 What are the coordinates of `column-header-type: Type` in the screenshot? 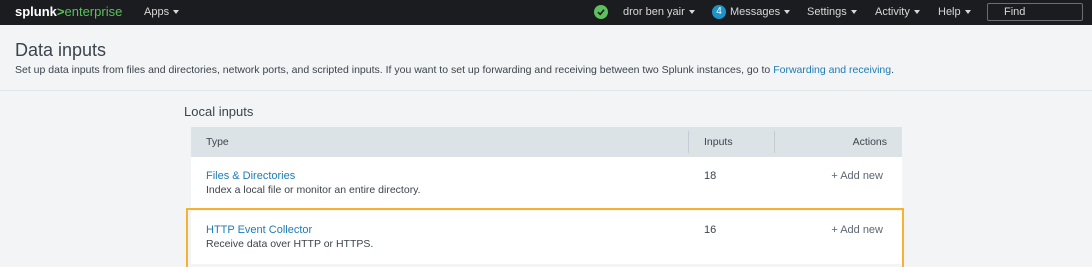 It's located at (217, 142).